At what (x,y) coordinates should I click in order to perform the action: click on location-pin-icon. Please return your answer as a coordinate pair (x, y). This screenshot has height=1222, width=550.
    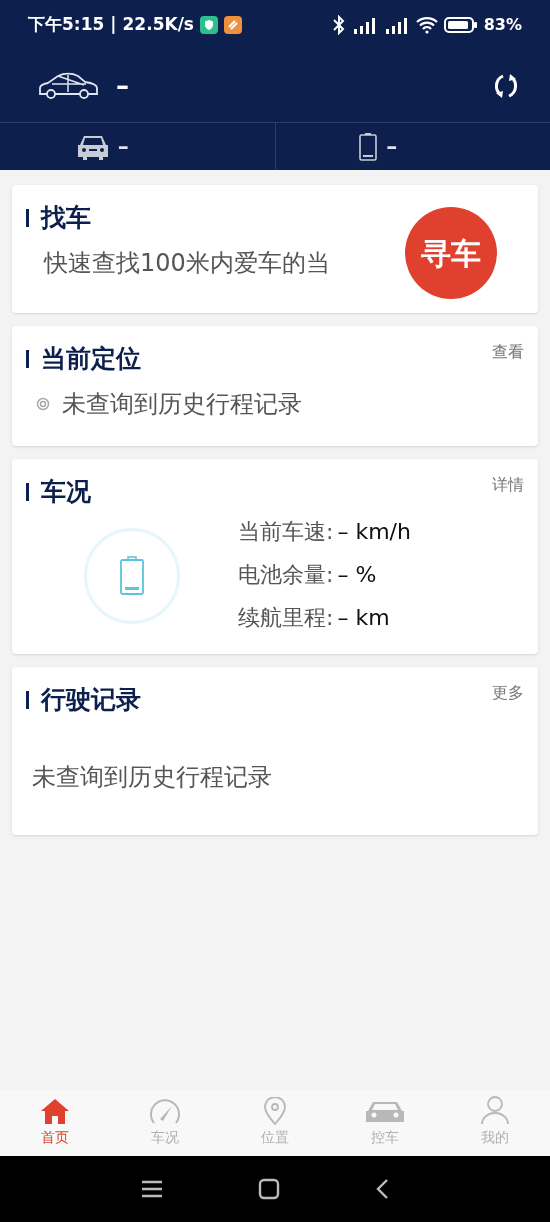
    Looking at the image, I should click on (275, 1111).